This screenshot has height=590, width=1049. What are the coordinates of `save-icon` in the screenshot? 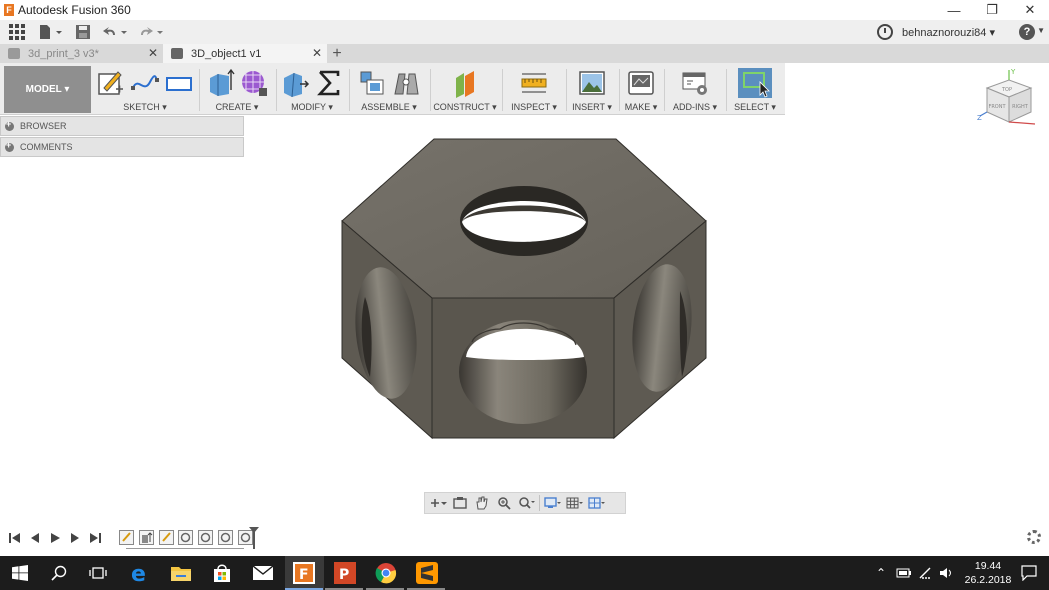 It's located at (83, 32).